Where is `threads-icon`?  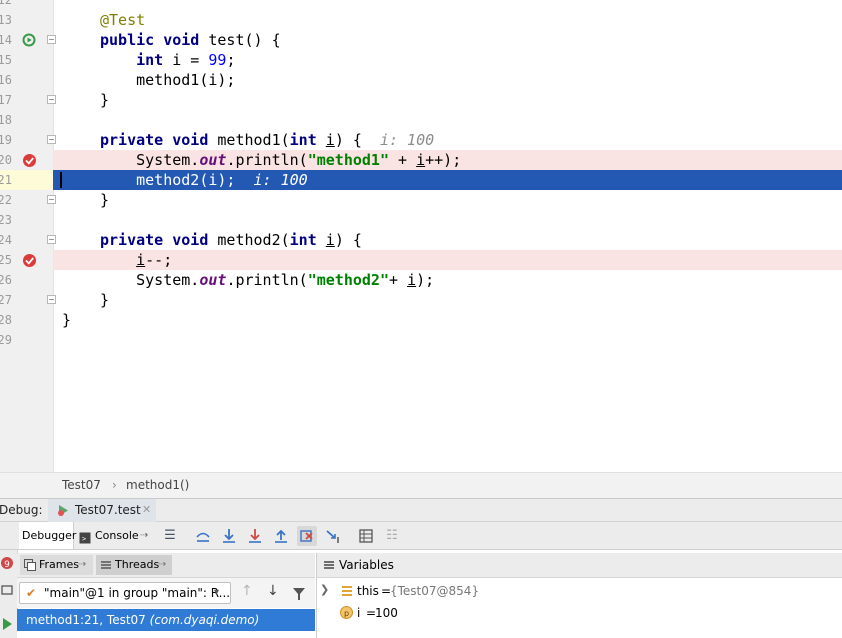 threads-icon is located at coordinates (106, 565).